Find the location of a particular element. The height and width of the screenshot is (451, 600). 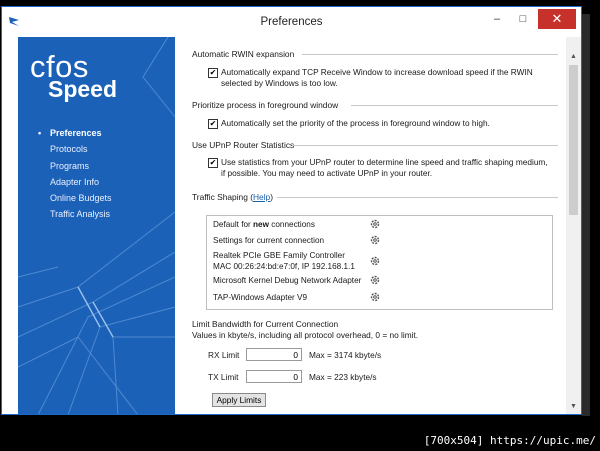

tx-max-label: Max = 223 kbyte/s is located at coordinates (343, 377).